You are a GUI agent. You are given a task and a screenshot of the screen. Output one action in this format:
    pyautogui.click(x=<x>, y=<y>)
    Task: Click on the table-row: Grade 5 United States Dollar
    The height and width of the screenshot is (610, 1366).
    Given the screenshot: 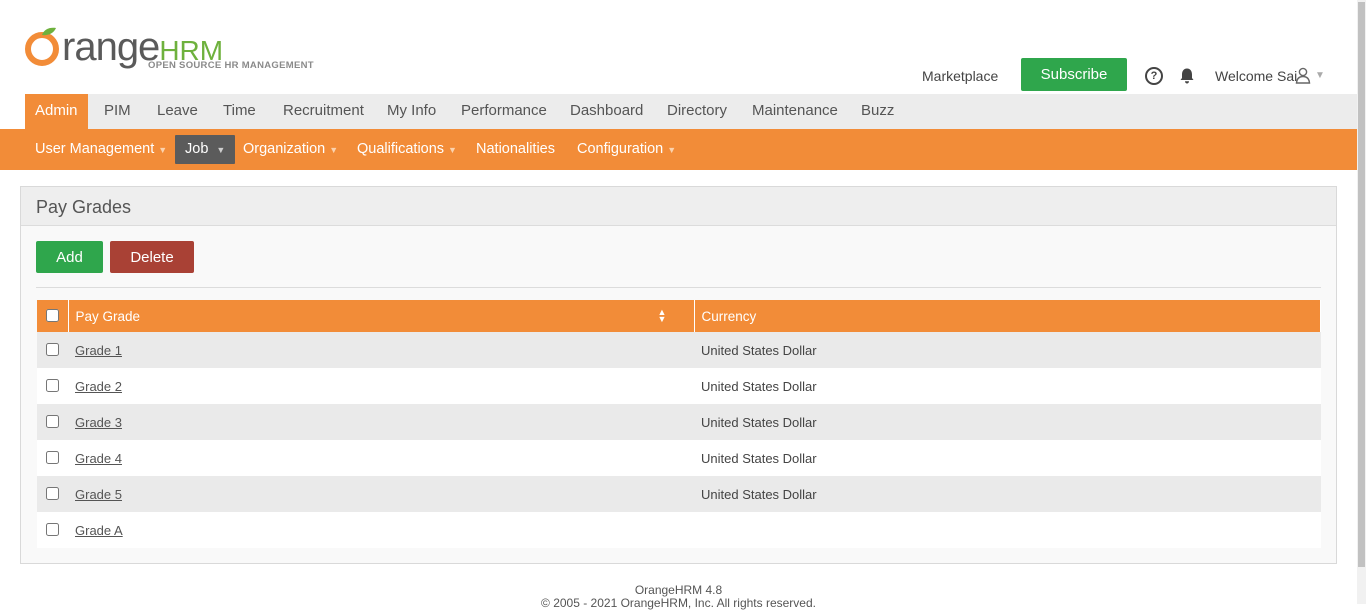 What is the action you would take?
    pyautogui.click(x=679, y=494)
    